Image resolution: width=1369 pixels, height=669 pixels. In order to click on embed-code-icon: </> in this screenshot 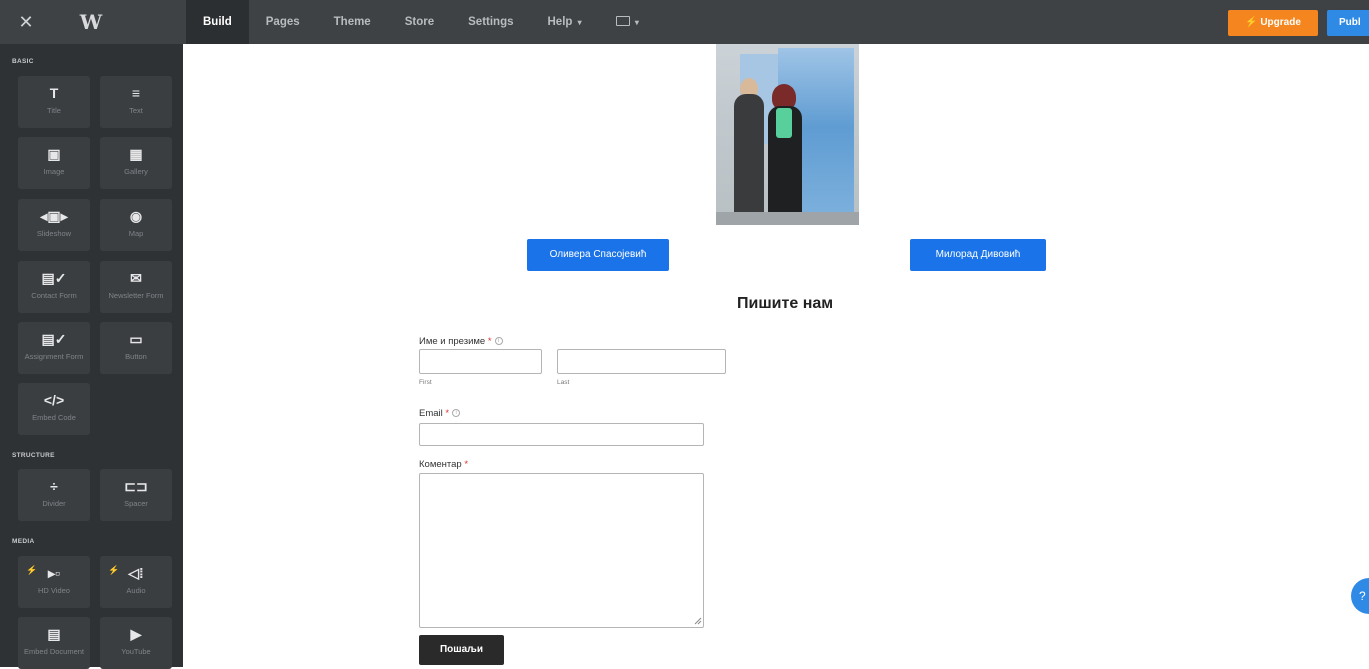, I will do `click(54, 400)`.